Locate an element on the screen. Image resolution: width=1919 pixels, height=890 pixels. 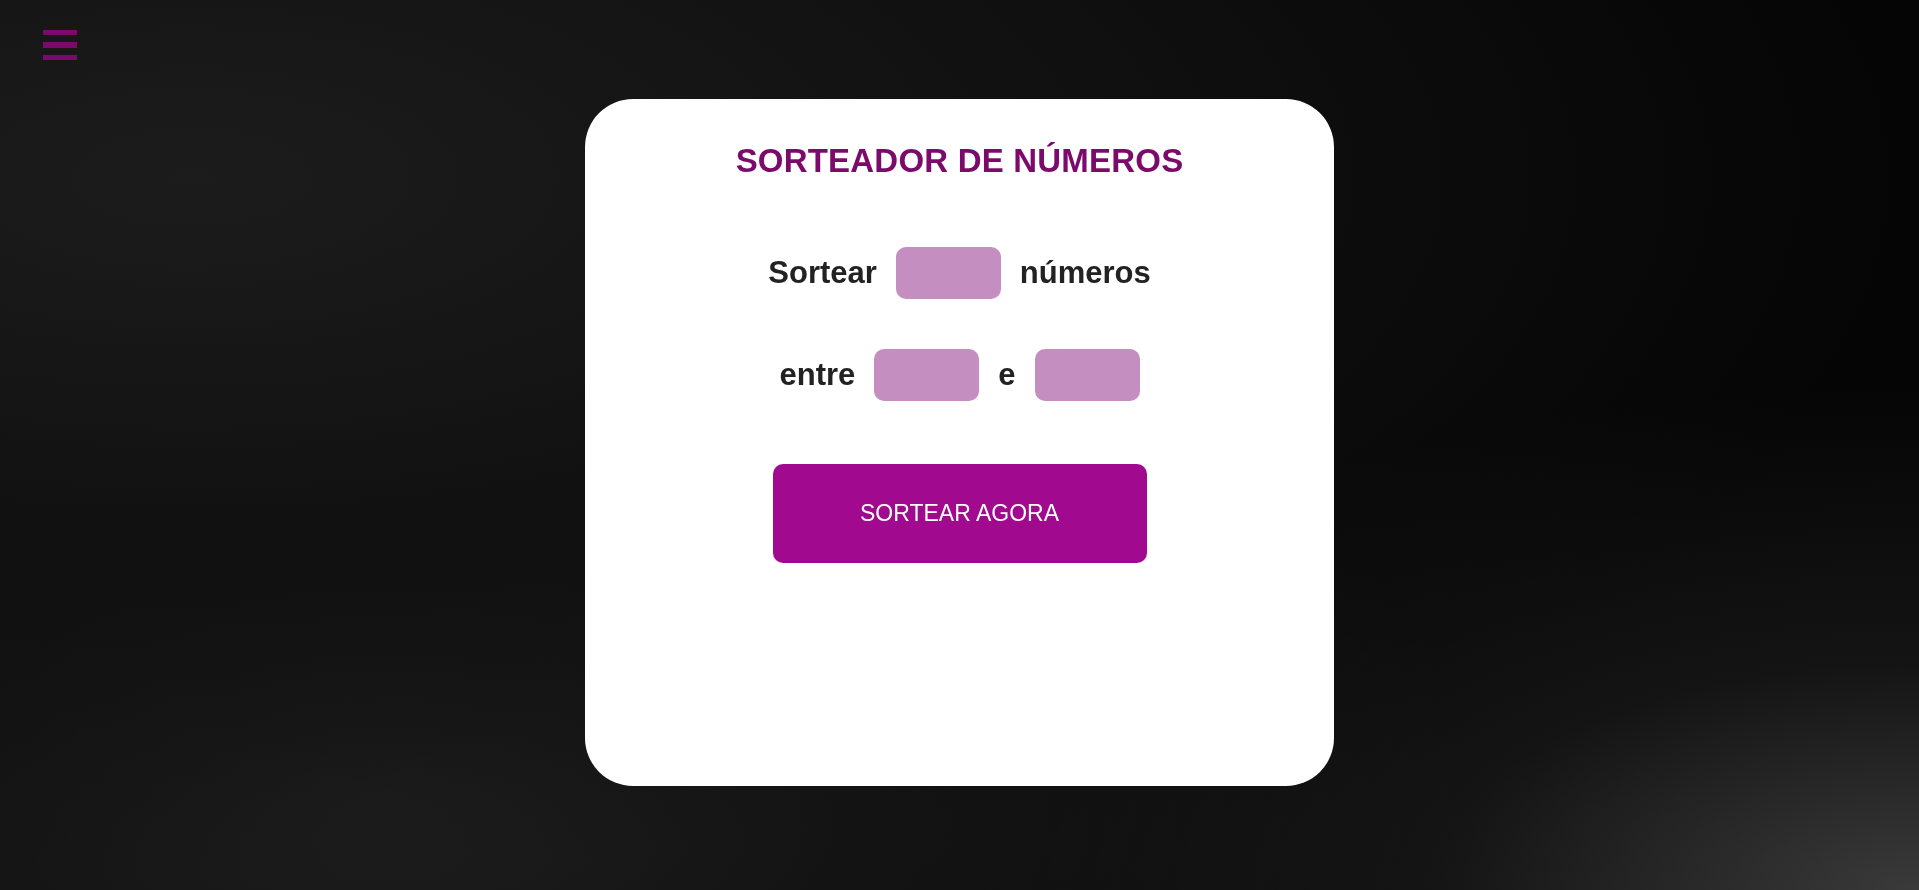
menu-button is located at coordinates (60, 45).